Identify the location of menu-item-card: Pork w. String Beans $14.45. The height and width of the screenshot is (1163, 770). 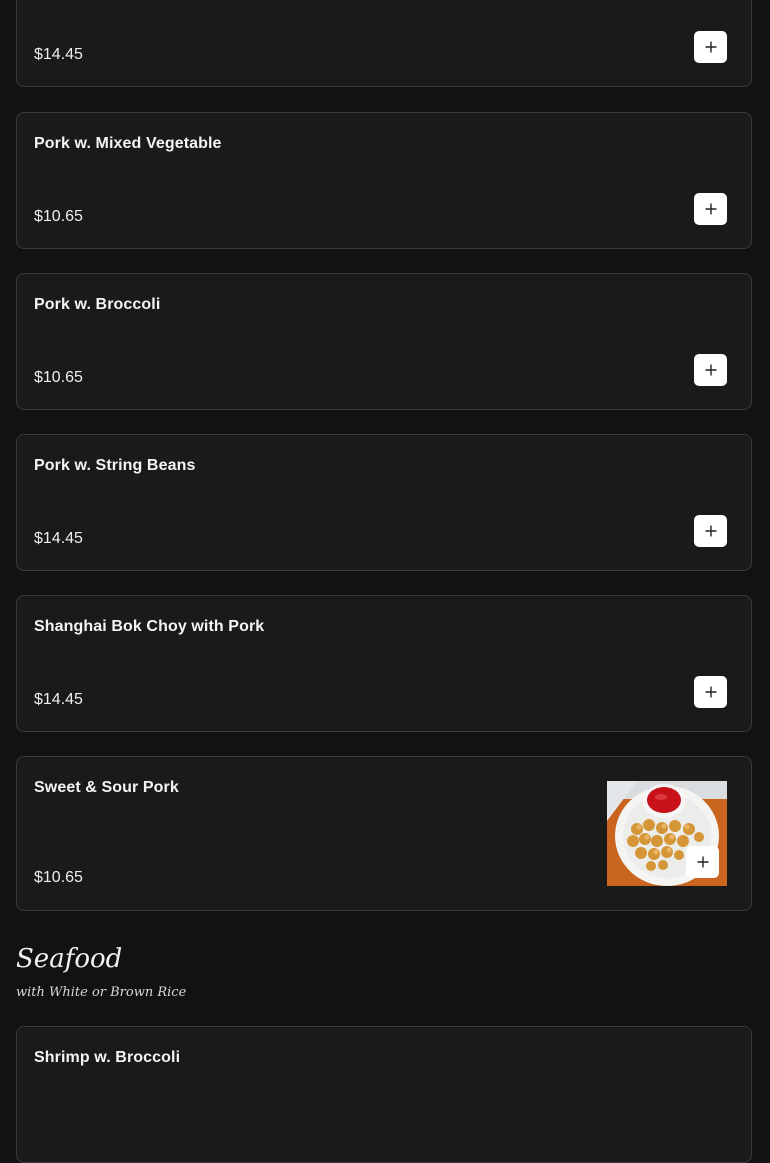
(384, 502).